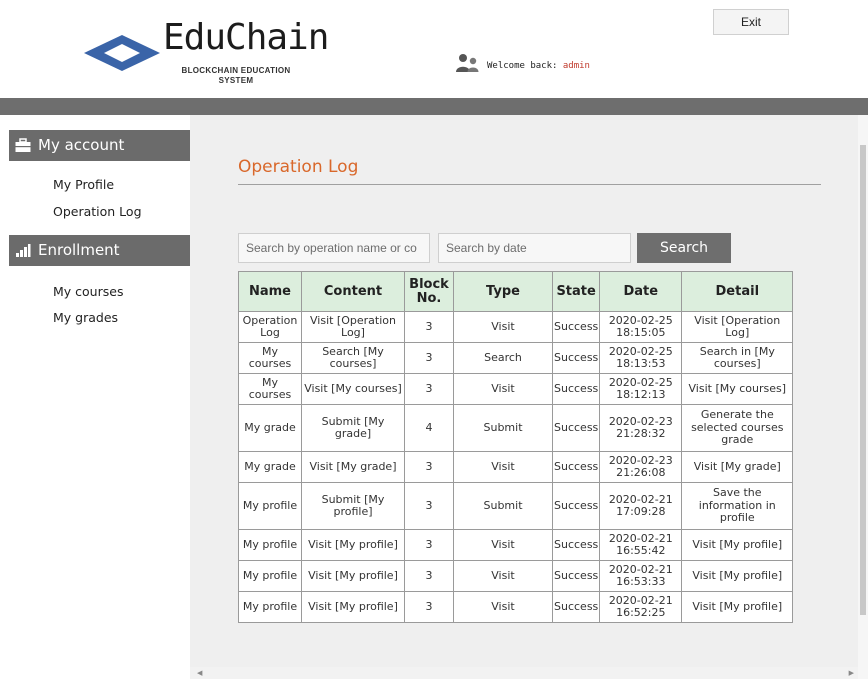 This screenshot has width=868, height=679. What do you see at coordinates (97, 211) in the screenshot?
I see `sidebar-item-operation-log: Operation Log` at bounding box center [97, 211].